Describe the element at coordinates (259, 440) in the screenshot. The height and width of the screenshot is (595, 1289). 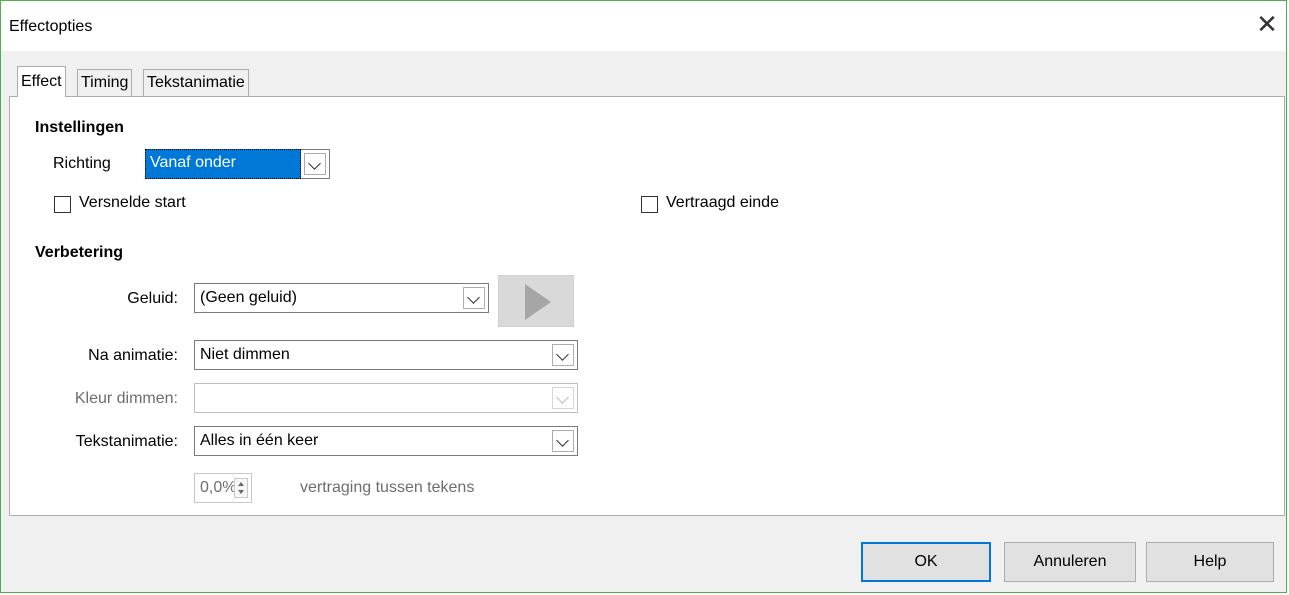
I see `tekstanimatie-value: Alles in één keer` at that location.